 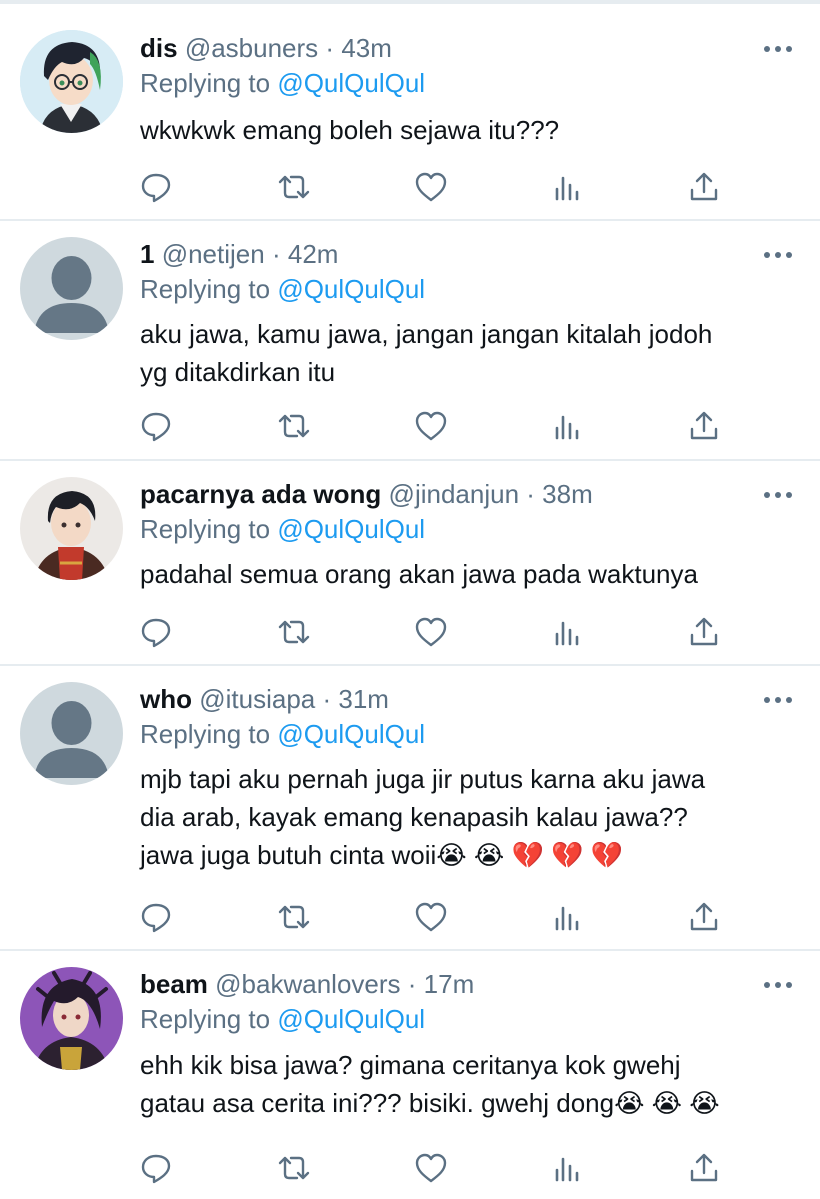 I want to click on user-handle: @jindanjun, so click(x=454, y=494).